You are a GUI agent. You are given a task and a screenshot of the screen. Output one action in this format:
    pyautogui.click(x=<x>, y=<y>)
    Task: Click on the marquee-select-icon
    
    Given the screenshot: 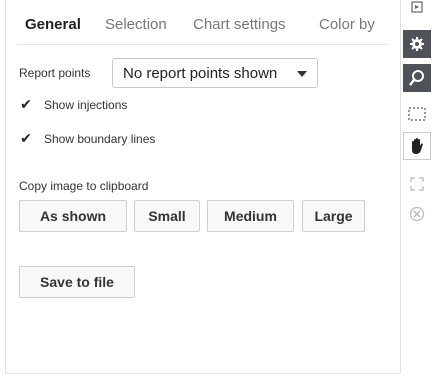 What is the action you would take?
    pyautogui.click(x=417, y=114)
    